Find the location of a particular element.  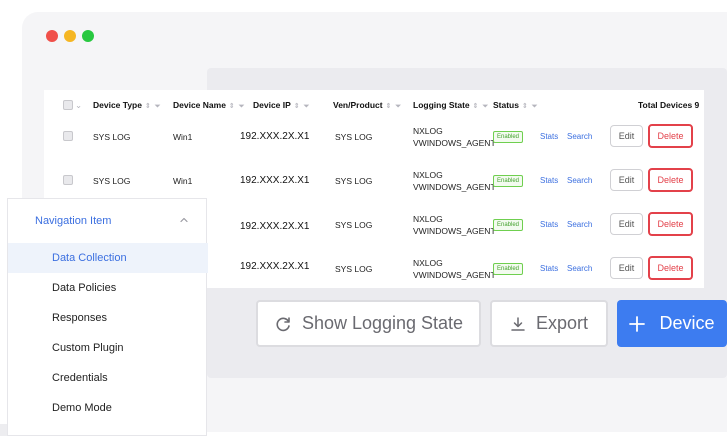

header-device-ip: Device IP ⇕ ⏷ is located at coordinates (281, 105).